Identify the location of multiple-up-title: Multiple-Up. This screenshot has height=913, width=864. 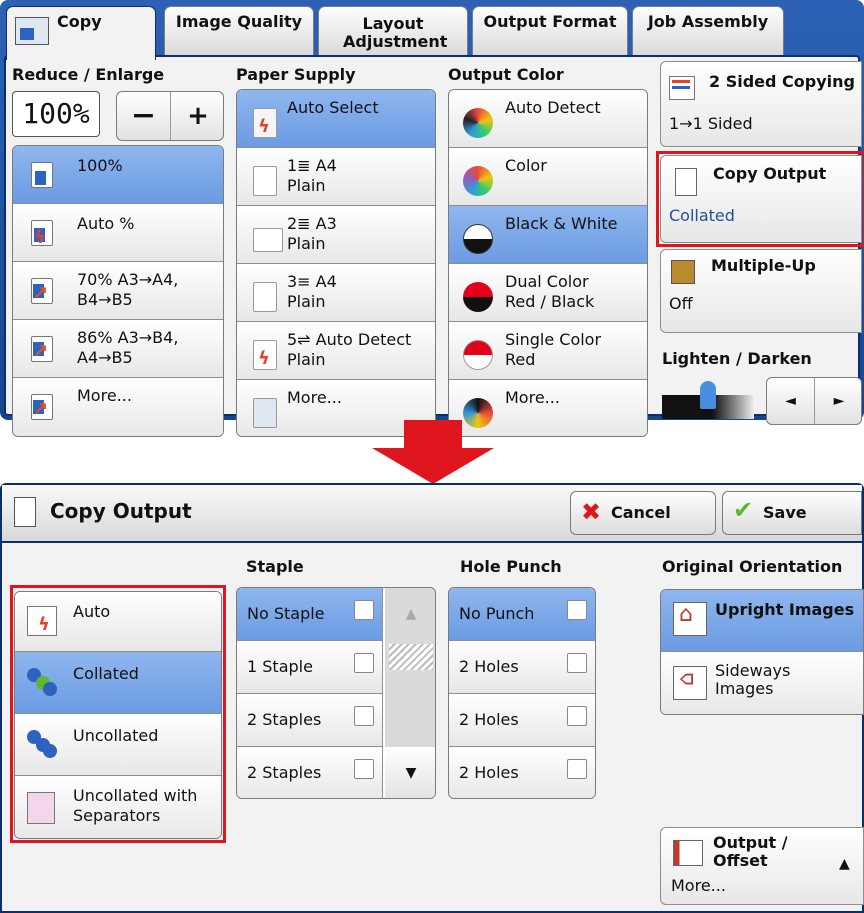
(763, 265).